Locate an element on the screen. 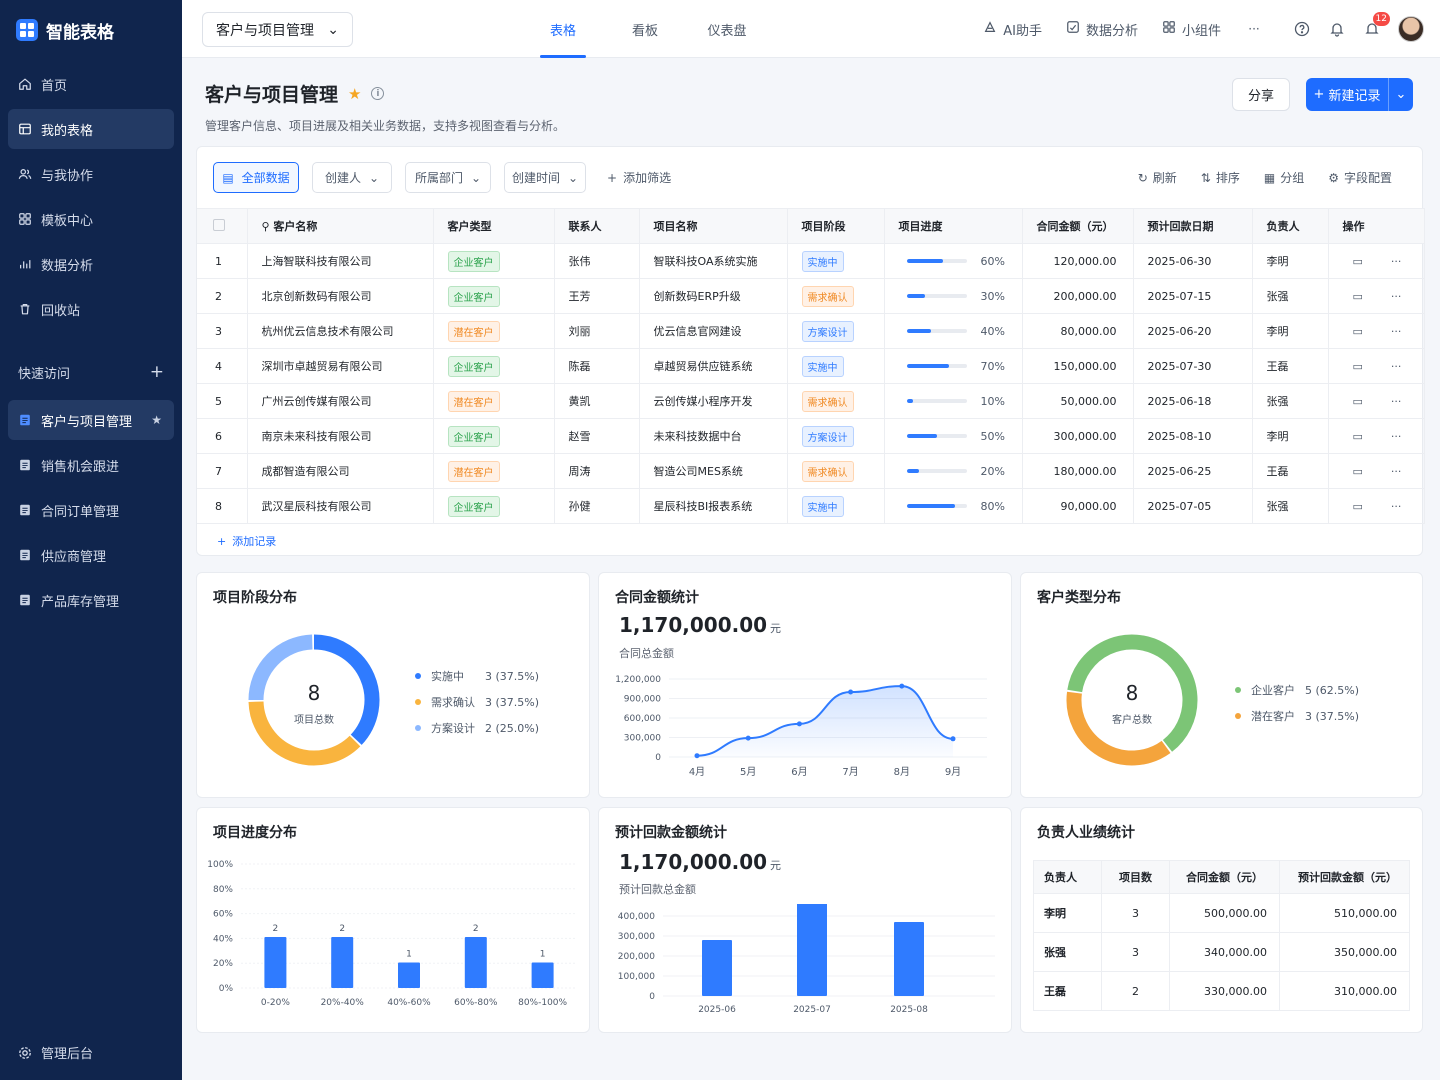  new-record-dropdown-icon: ⌄ is located at coordinates (1401, 94).